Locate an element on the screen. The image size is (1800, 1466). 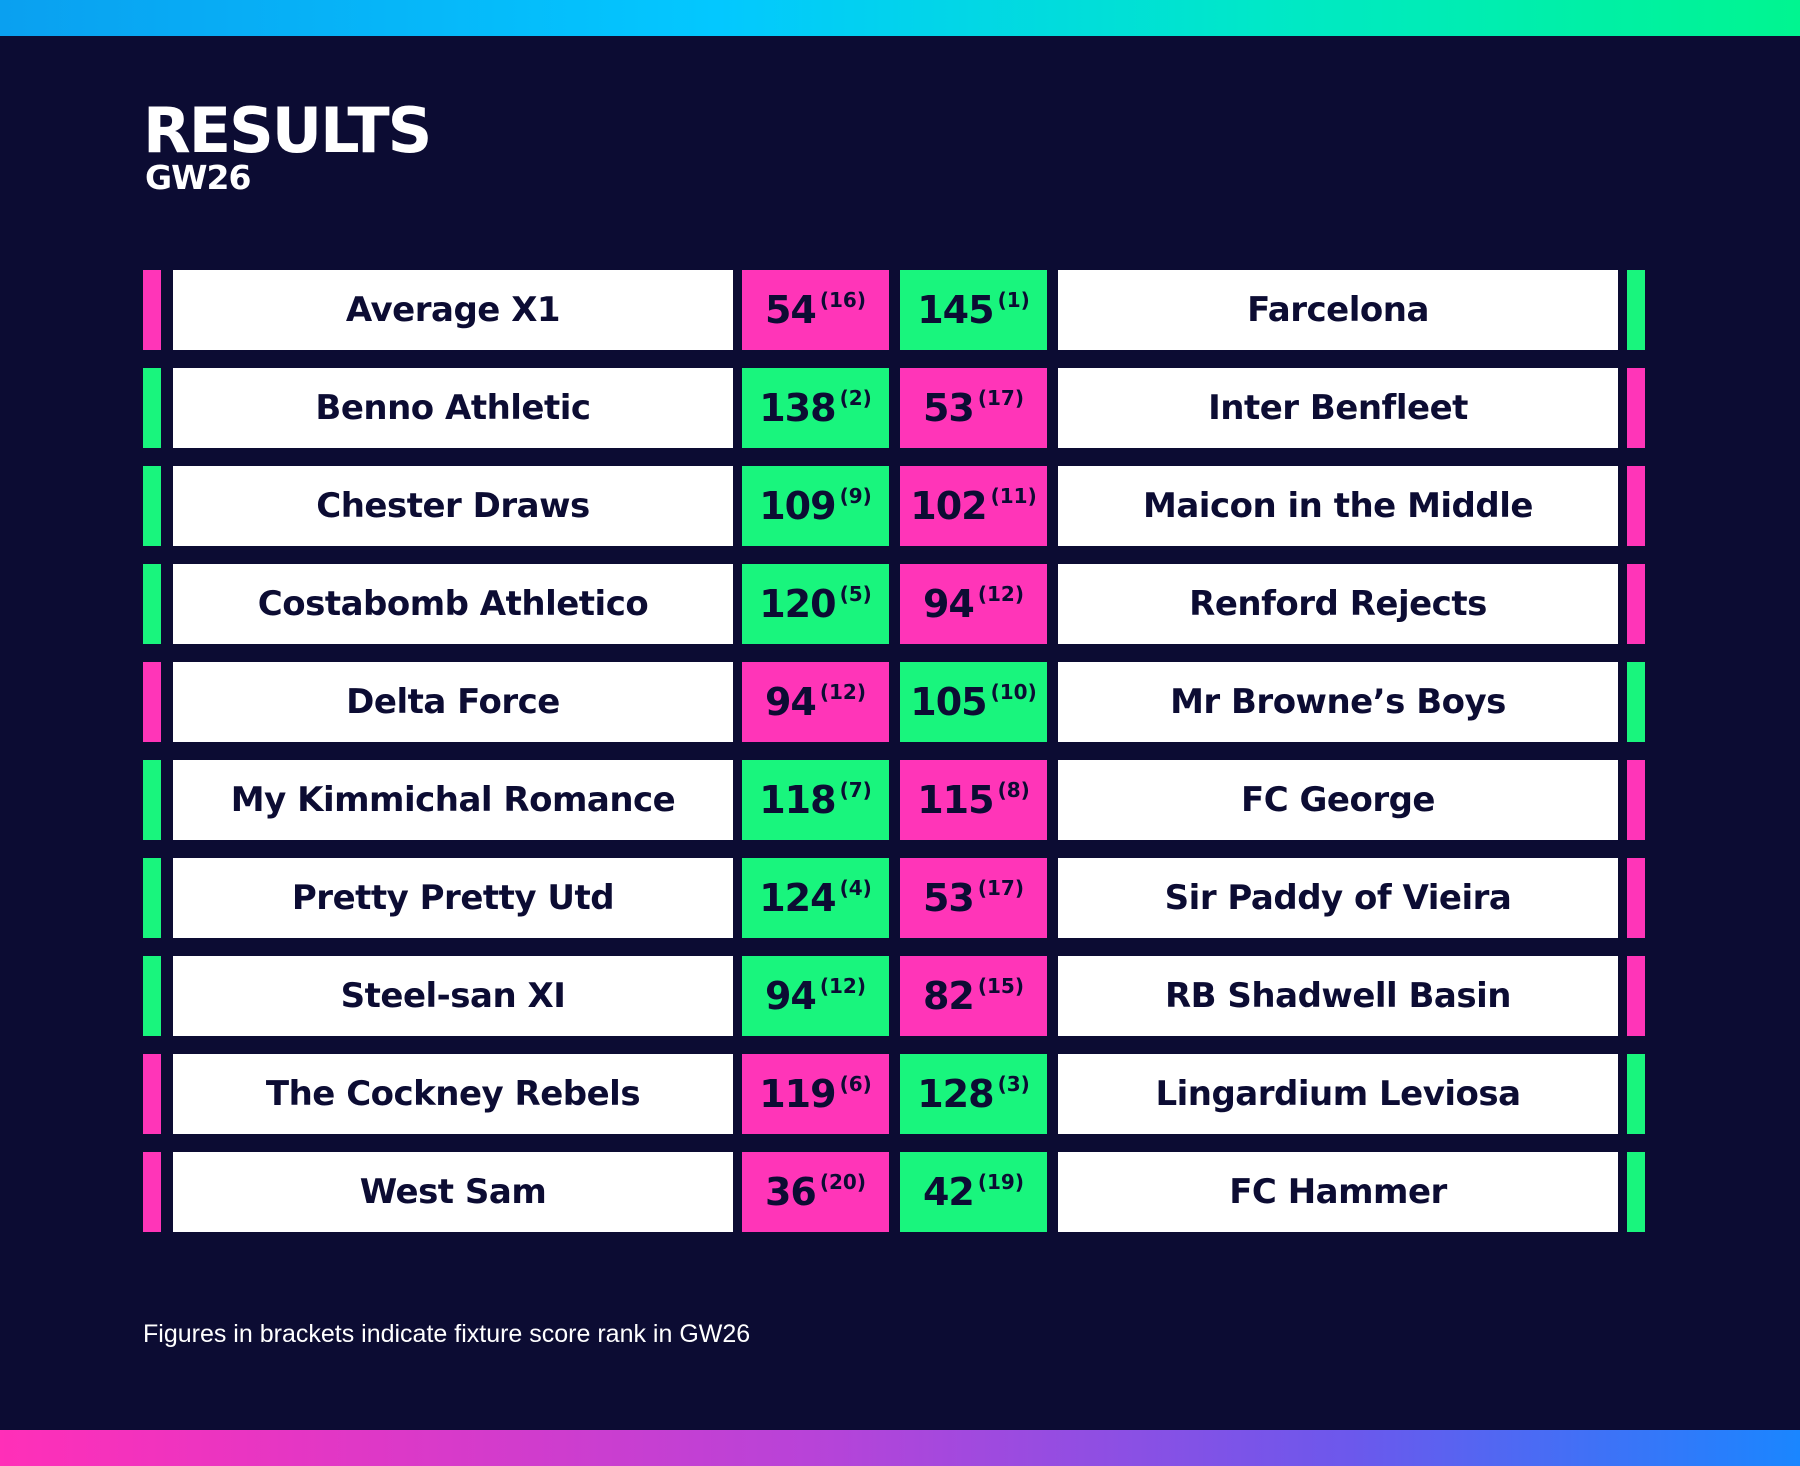
fixture-row: Delta Force 94 (12) 105 (10) Mr Browne’s Boys is located at coordinates (894, 702).